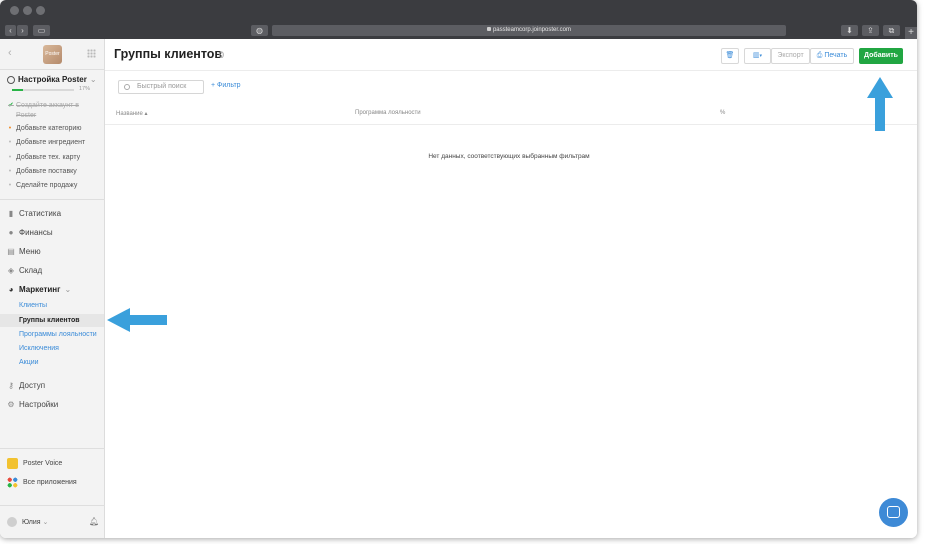 Image resolution: width=925 pixels, height=544 pixels. I want to click on setup-task: • Добавьте тех. карту, so click(44, 157).